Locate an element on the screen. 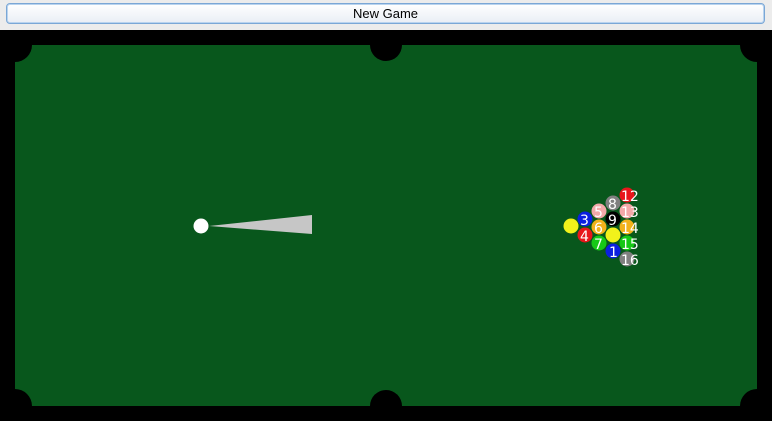 The width and height of the screenshot is (772, 421). ball-number-label: 9 is located at coordinates (612, 221).